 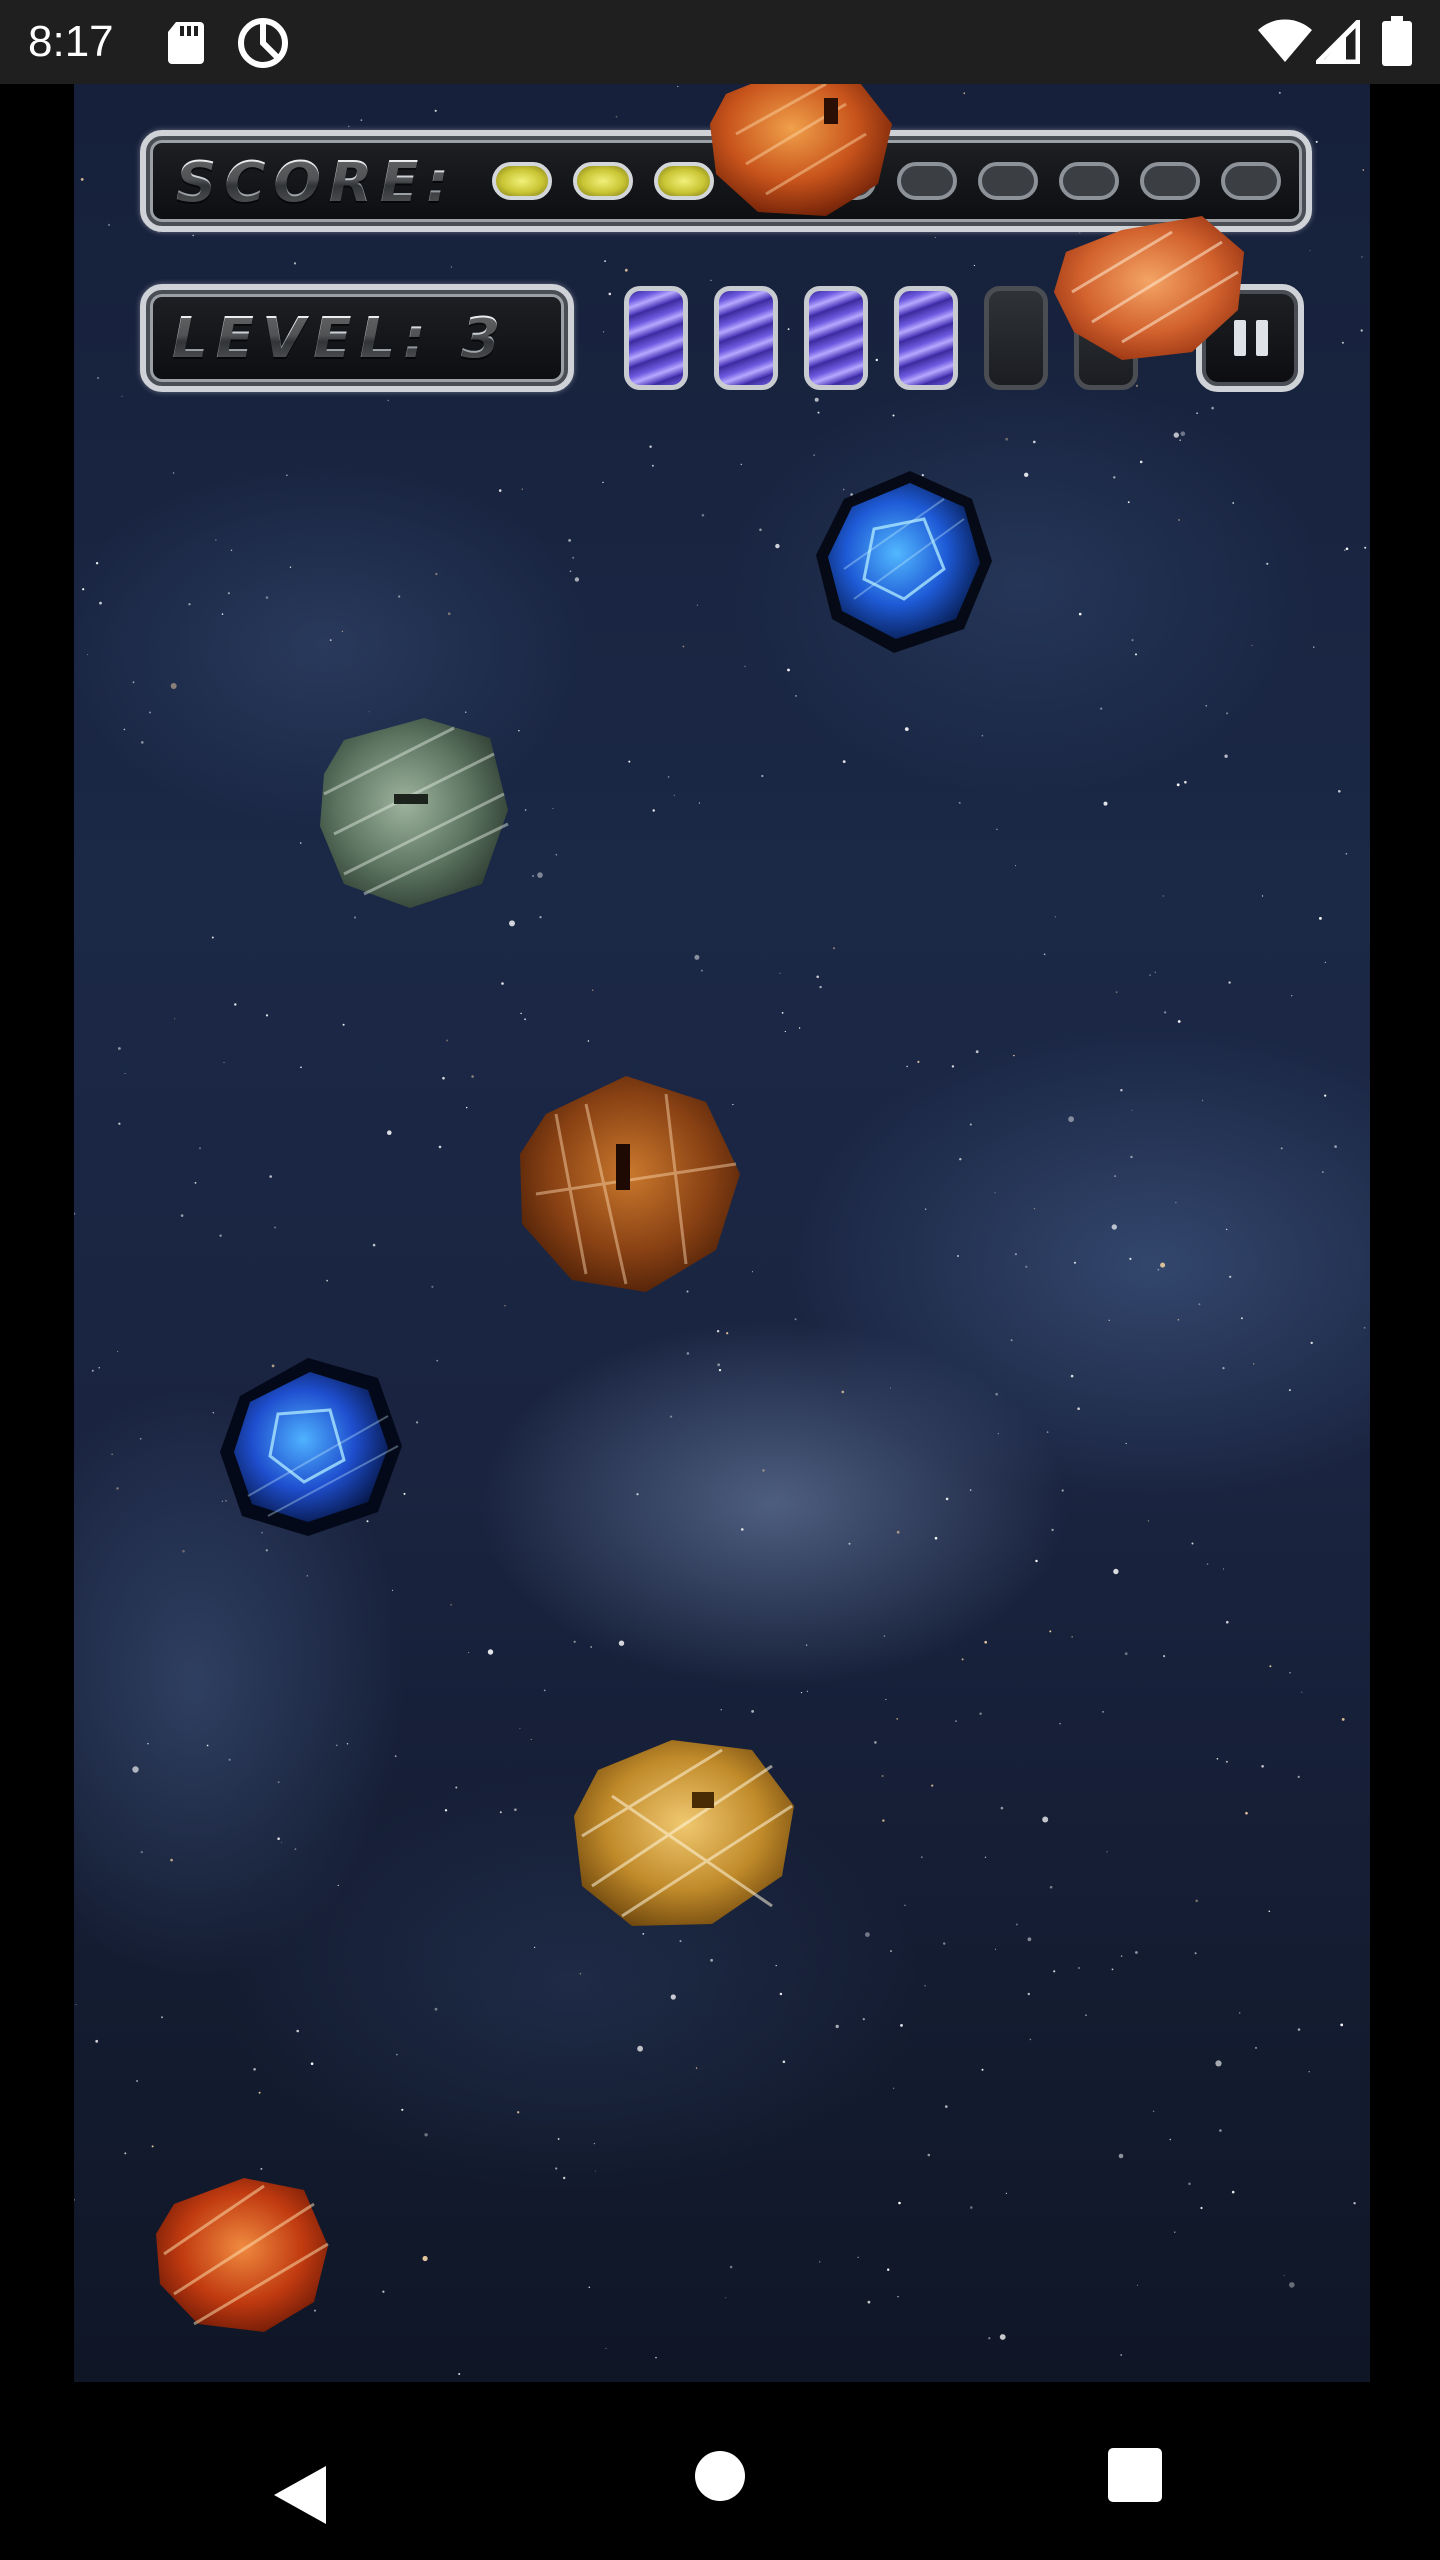 I want to click on asteroid-green-rock, so click(x=412, y=812).